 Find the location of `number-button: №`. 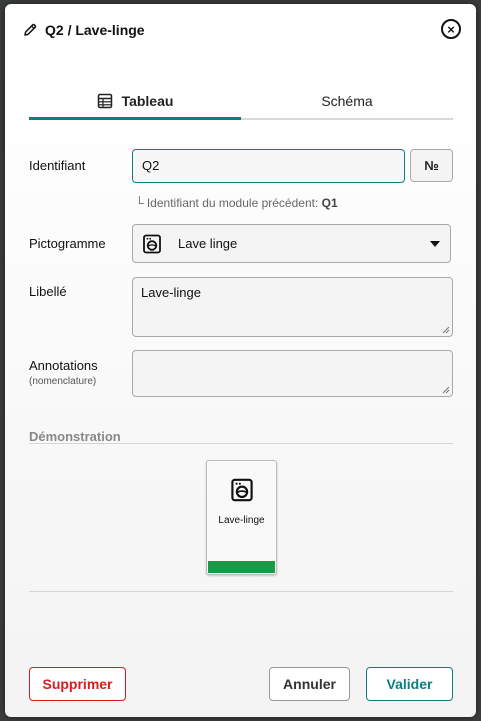

number-button: № is located at coordinates (431, 165).